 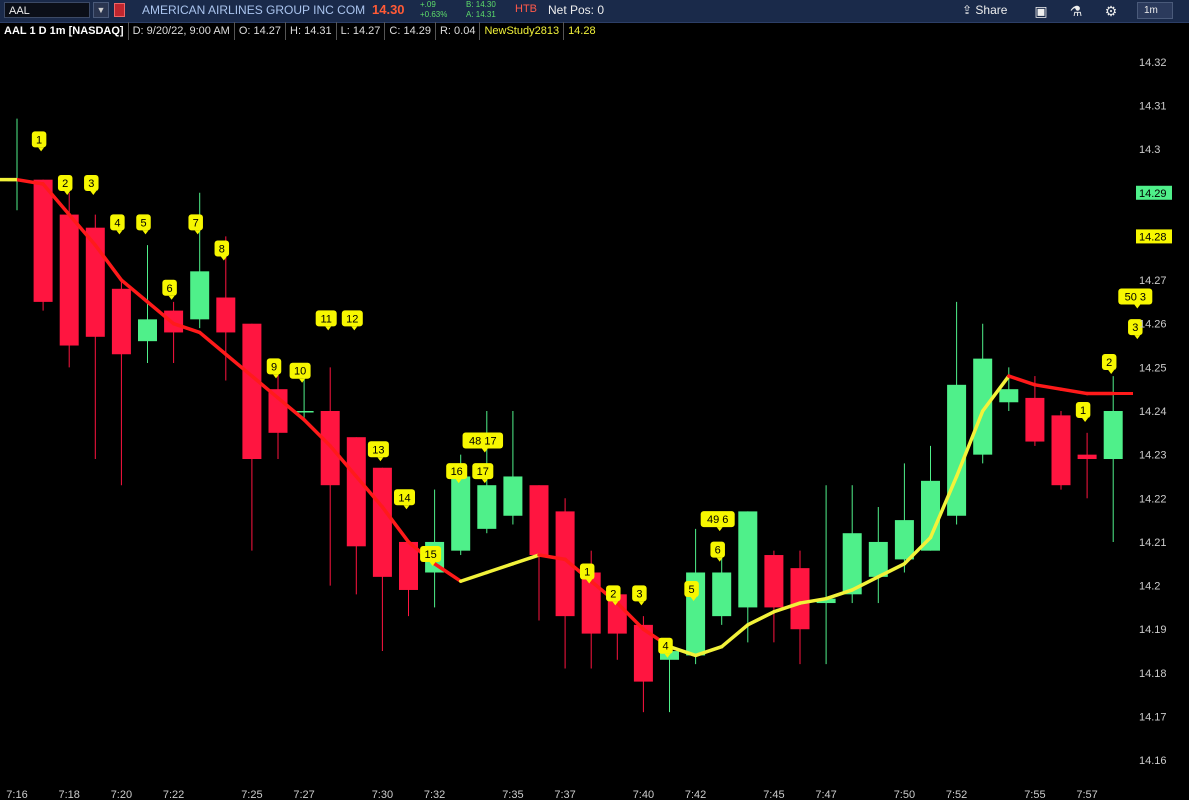 I want to click on last-price-tag-label: 14.29, so click(x=1153, y=194).